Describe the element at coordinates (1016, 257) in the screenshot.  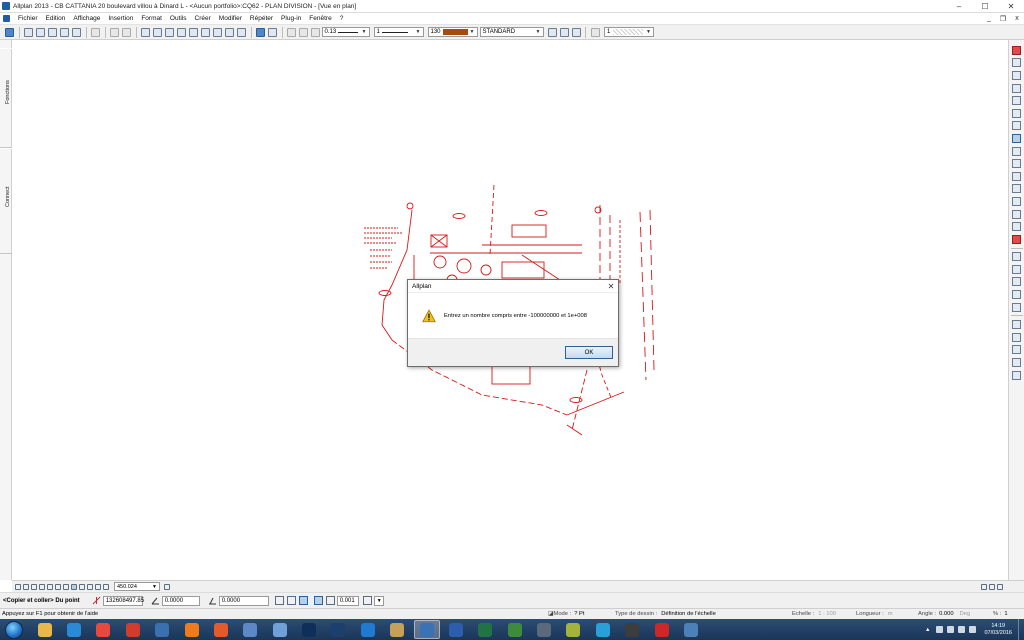
I see `measure-tool-icon` at that location.